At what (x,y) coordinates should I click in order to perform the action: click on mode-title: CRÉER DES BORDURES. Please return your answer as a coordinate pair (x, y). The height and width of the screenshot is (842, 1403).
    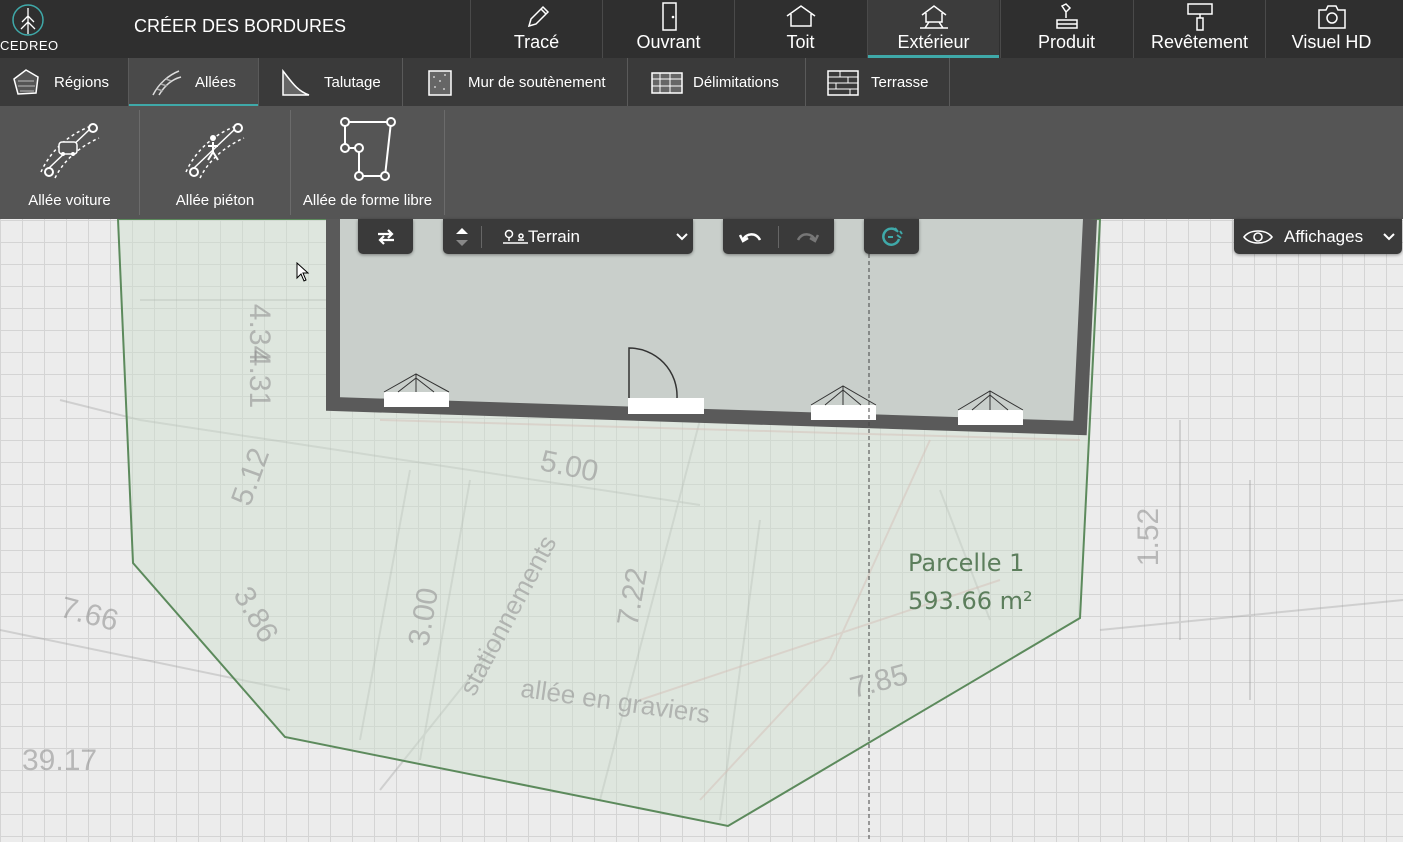
    Looking at the image, I should click on (240, 26).